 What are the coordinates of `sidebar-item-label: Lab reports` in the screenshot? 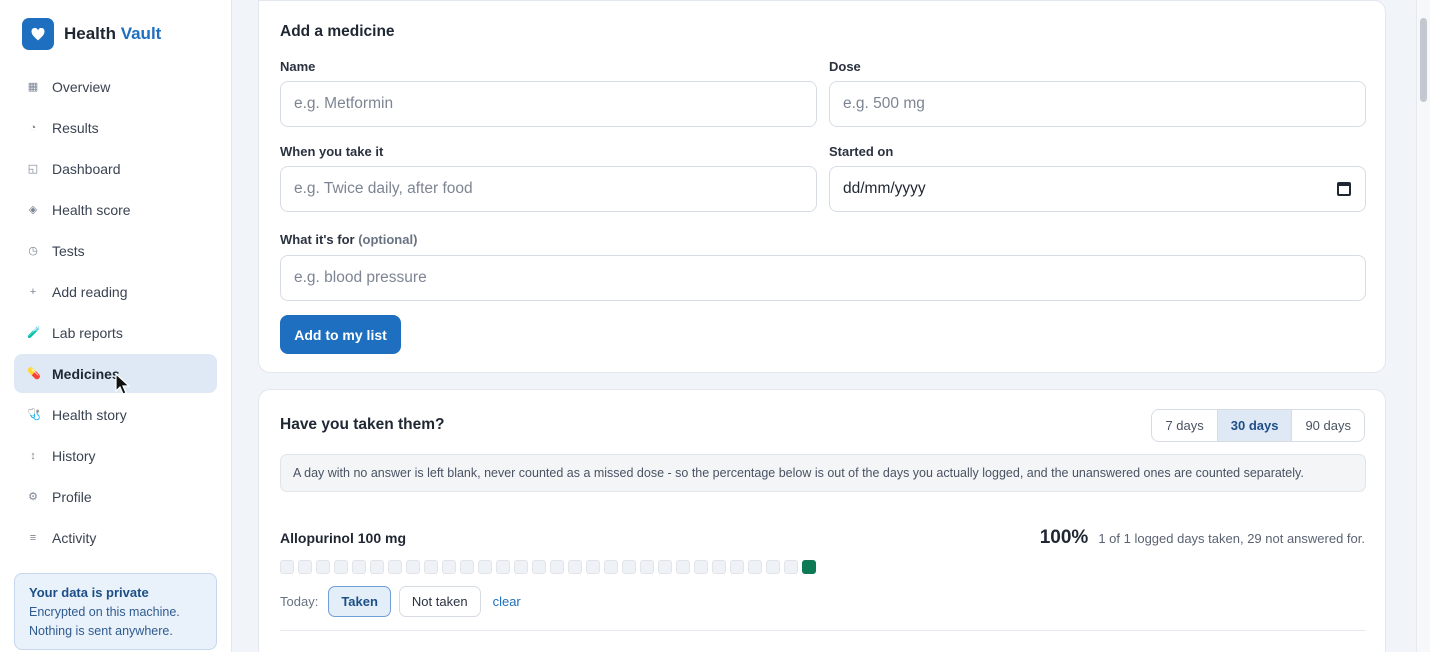 It's located at (87, 332).